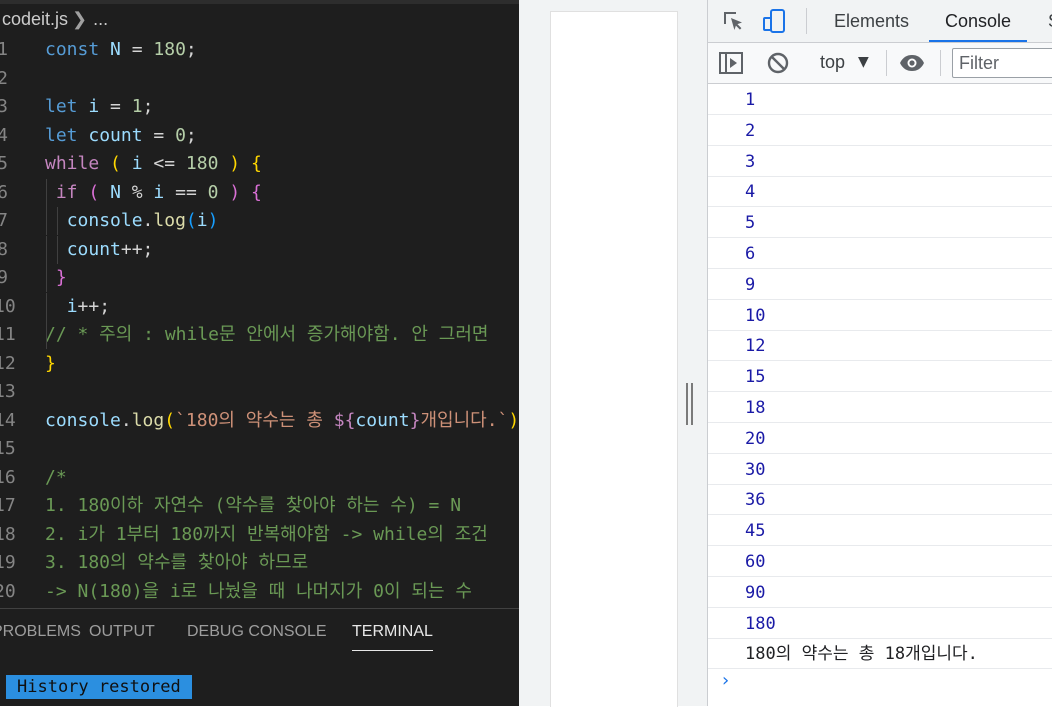 This screenshot has width=1052, height=707. What do you see at coordinates (186, 192) in the screenshot?
I see `code-token: ==` at bounding box center [186, 192].